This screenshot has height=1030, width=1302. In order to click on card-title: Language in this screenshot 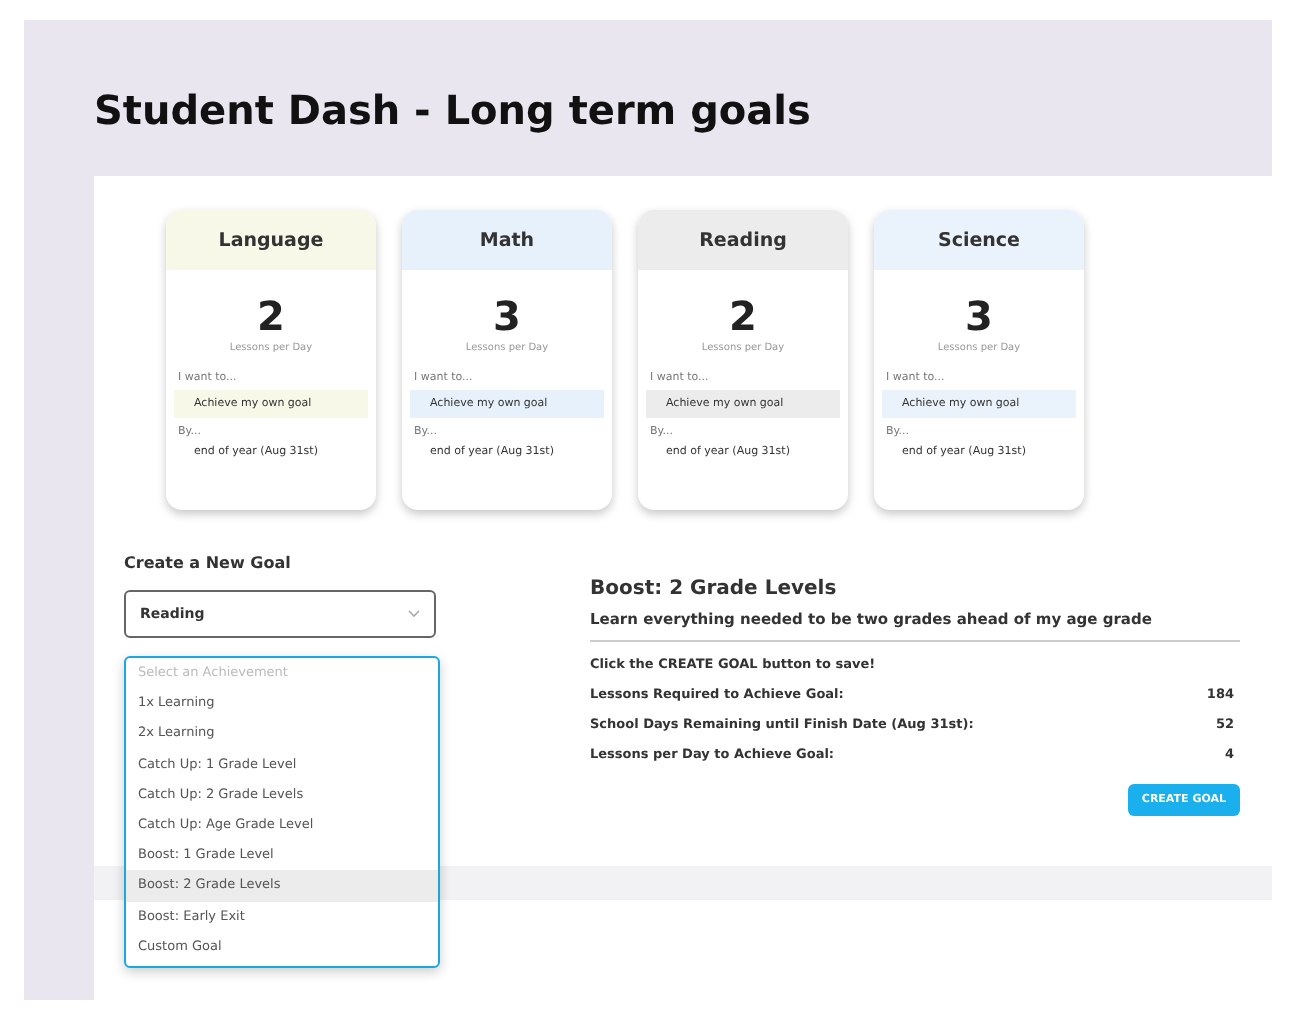, I will do `click(271, 240)`.